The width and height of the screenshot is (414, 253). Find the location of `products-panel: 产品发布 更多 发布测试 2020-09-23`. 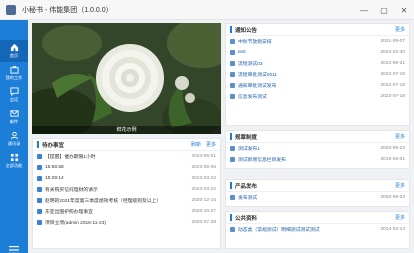

products-panel: 产品发布 更多 发布测试 2020-09-23 is located at coordinates (317, 193).